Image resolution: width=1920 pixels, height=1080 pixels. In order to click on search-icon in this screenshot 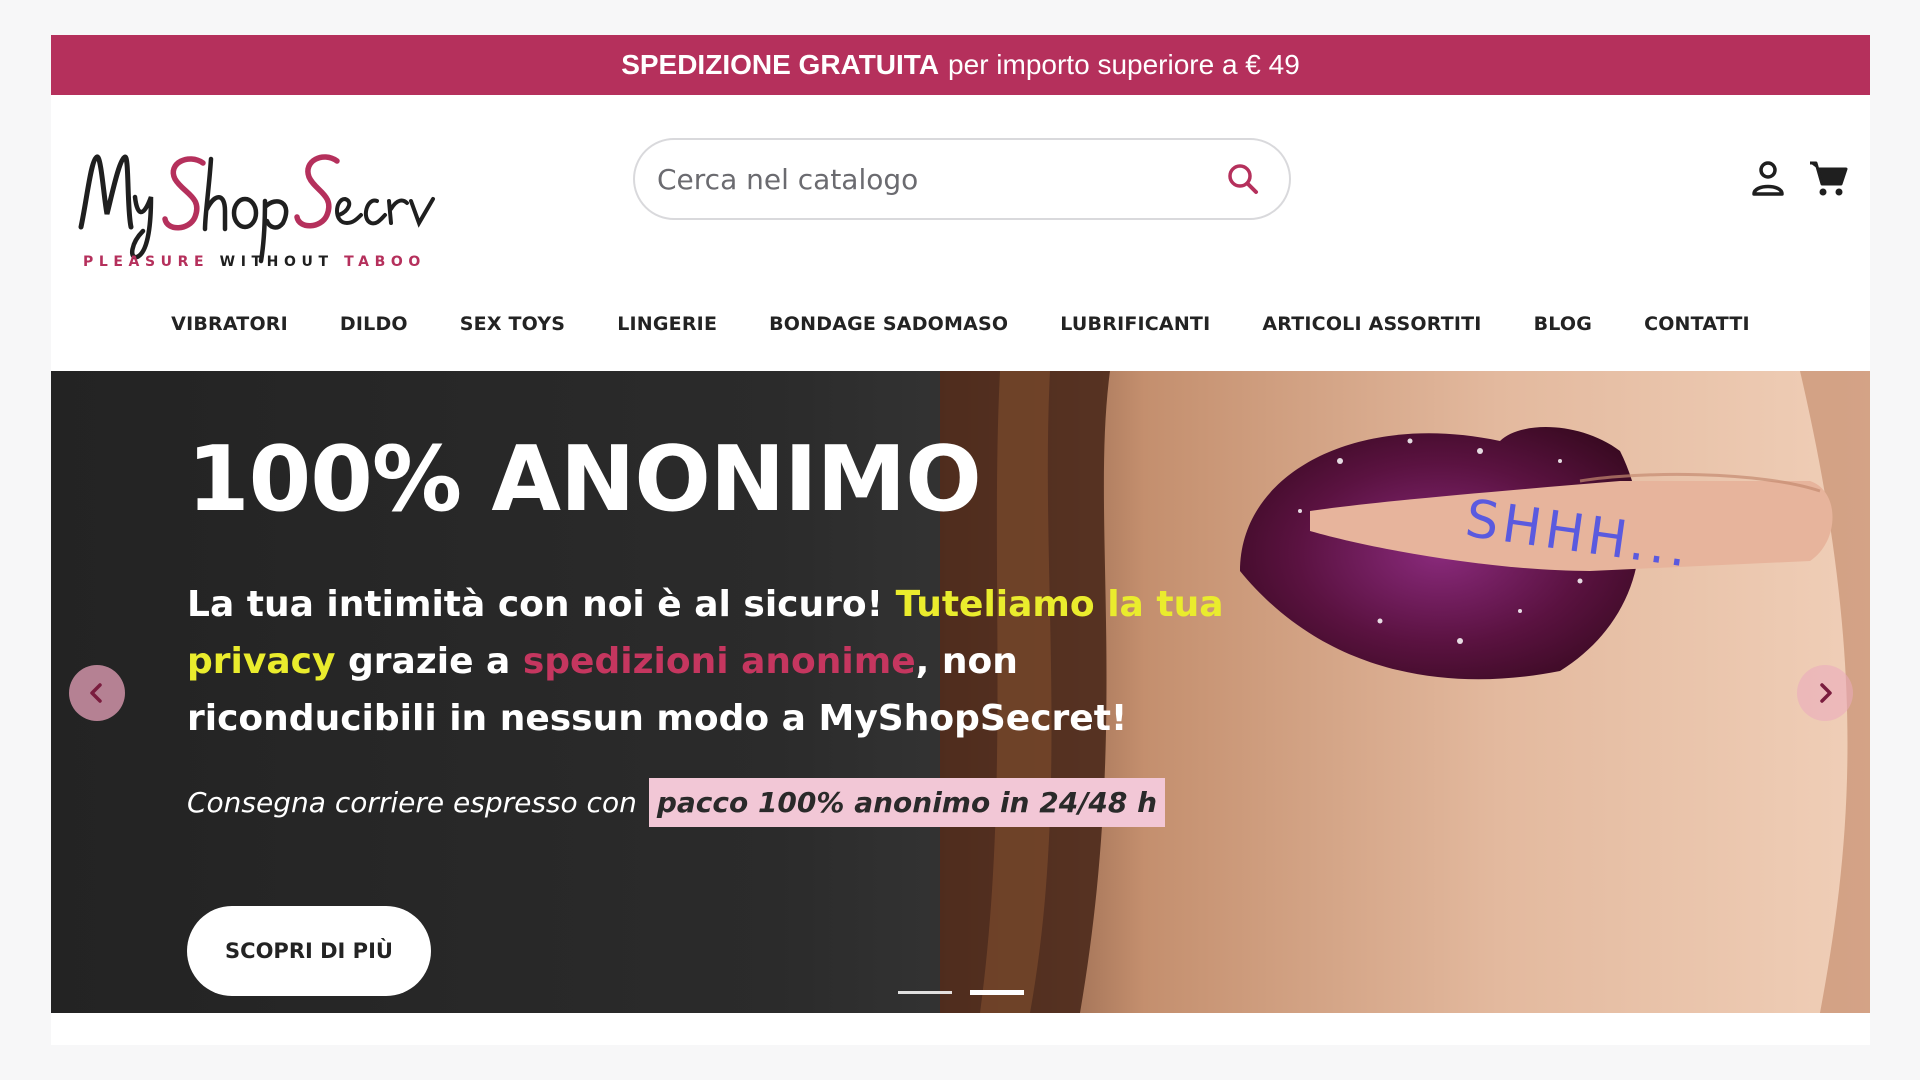, I will do `click(1243, 179)`.